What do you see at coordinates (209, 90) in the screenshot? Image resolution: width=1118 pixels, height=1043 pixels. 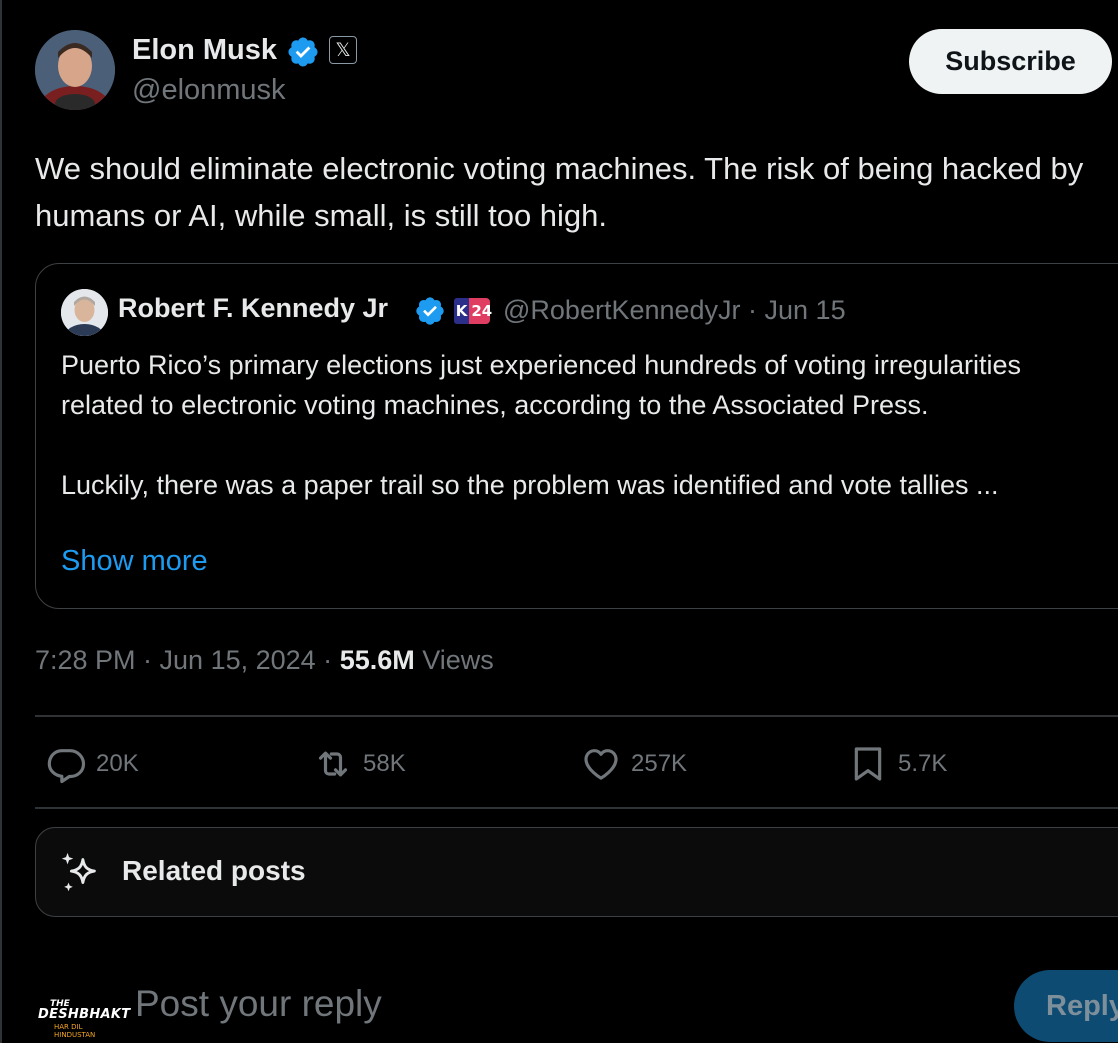 I see `author-handle: @elonmusk` at bounding box center [209, 90].